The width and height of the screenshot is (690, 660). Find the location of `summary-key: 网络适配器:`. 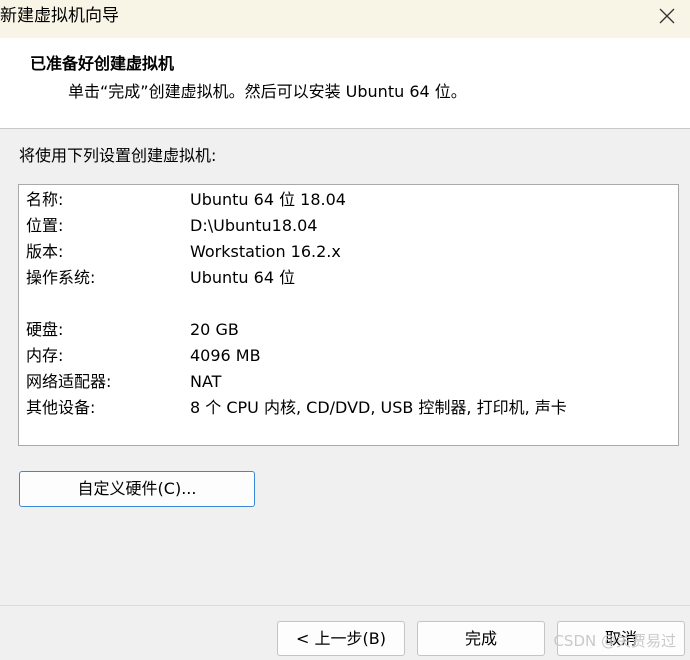

summary-key: 网络适配器: is located at coordinates (69, 381).